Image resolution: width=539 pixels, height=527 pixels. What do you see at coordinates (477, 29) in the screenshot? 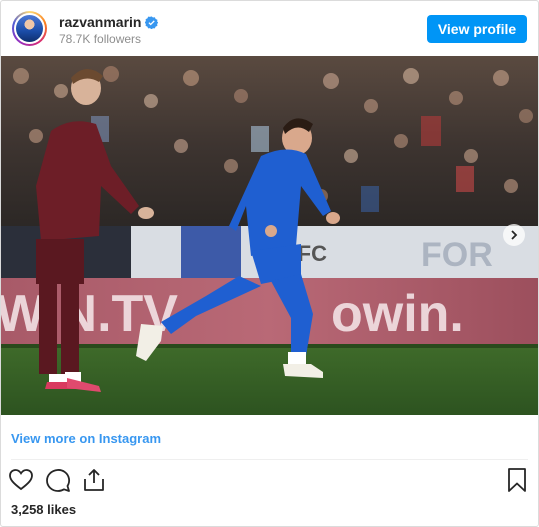
I see `view-profile-button: View profile` at bounding box center [477, 29].